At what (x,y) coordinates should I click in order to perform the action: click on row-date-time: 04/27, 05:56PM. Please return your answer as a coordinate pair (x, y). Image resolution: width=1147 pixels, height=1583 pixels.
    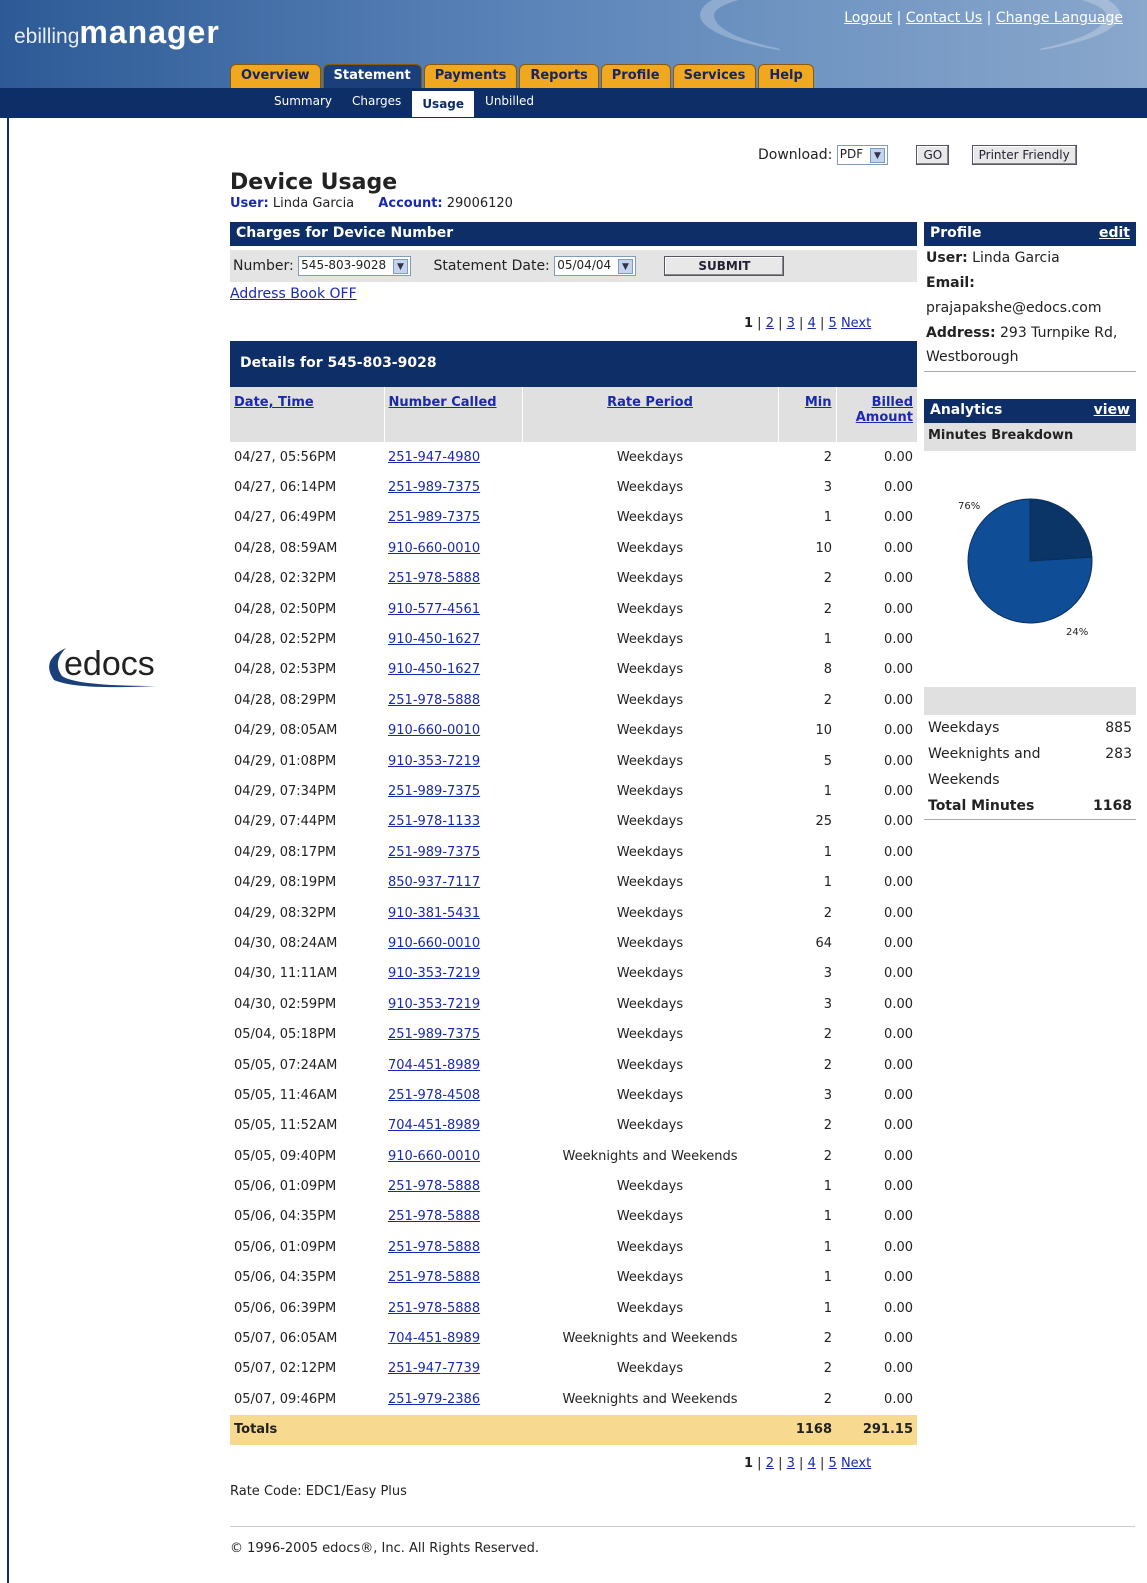
    Looking at the image, I should click on (285, 457).